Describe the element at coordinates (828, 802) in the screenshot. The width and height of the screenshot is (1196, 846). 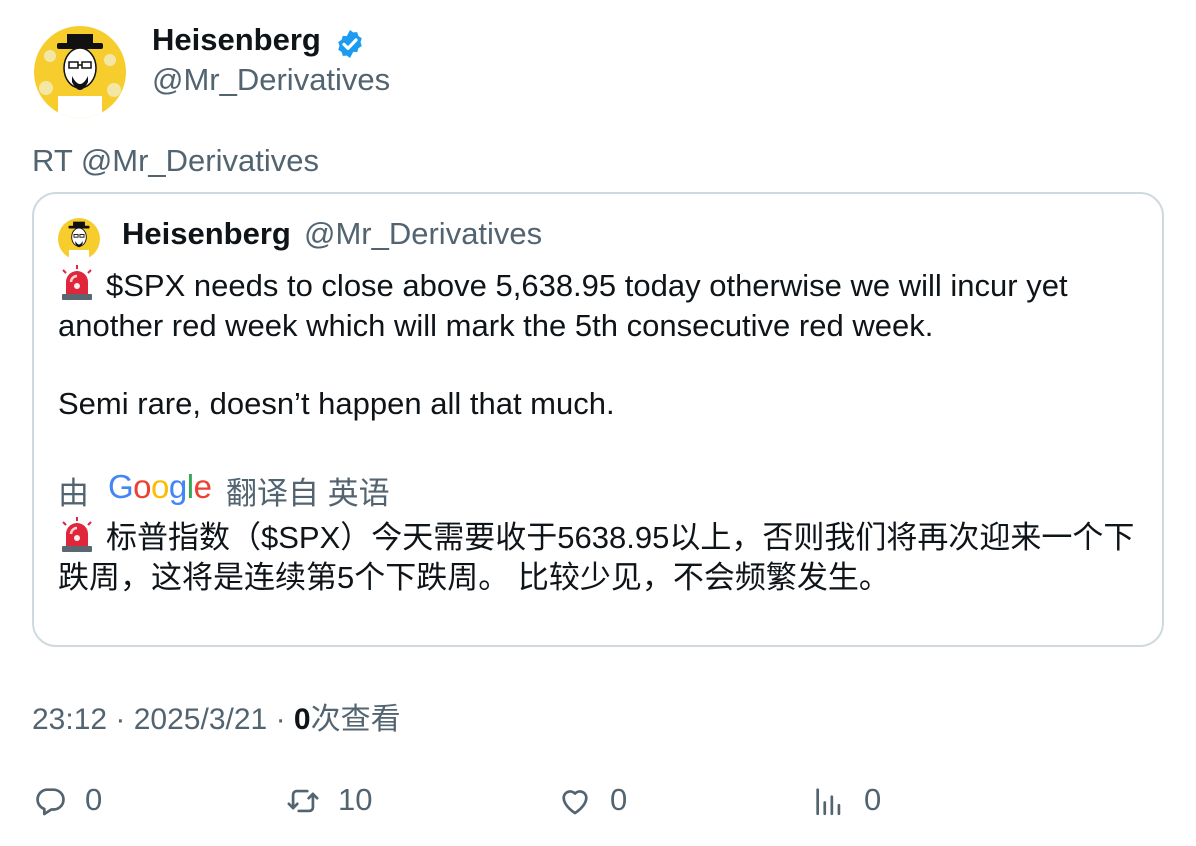
I see `bar-chart-icon` at that location.